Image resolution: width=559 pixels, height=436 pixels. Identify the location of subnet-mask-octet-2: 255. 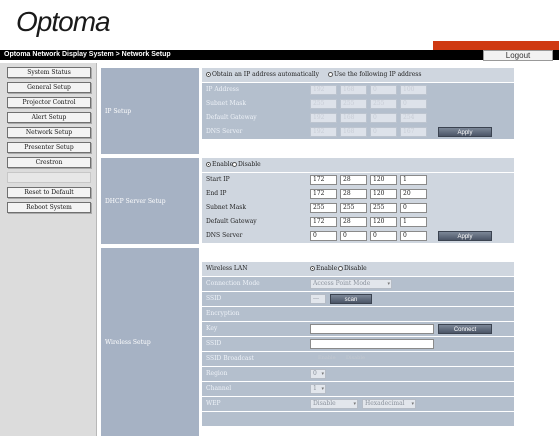
(353, 104).